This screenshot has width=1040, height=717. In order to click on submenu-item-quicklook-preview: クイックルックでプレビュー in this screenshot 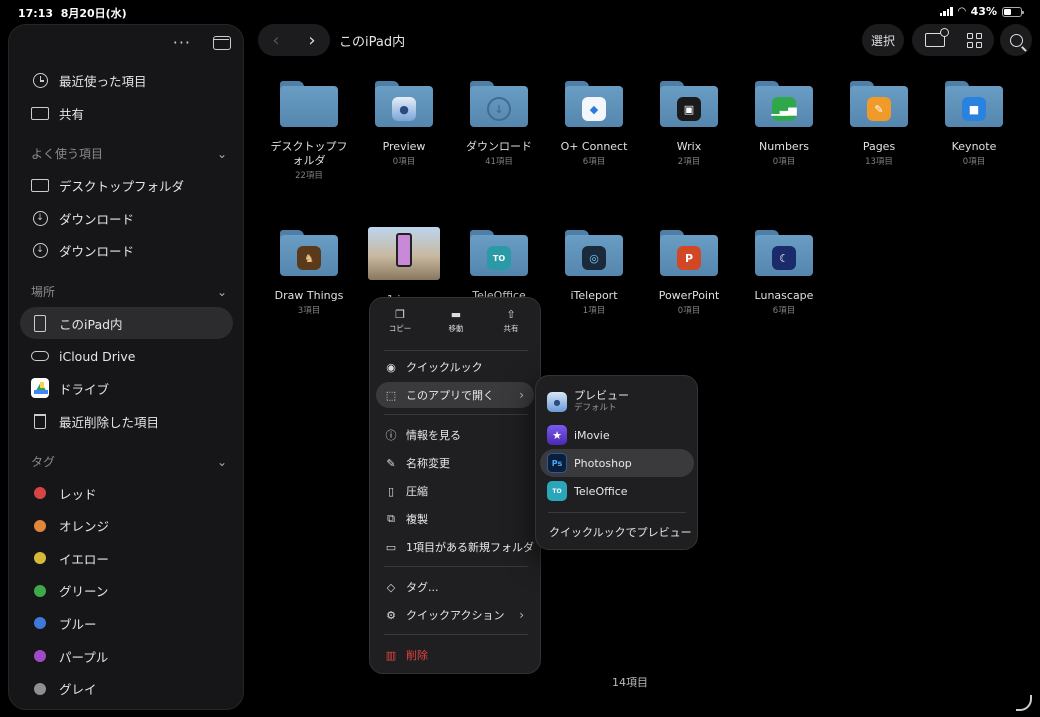, I will do `click(617, 532)`.